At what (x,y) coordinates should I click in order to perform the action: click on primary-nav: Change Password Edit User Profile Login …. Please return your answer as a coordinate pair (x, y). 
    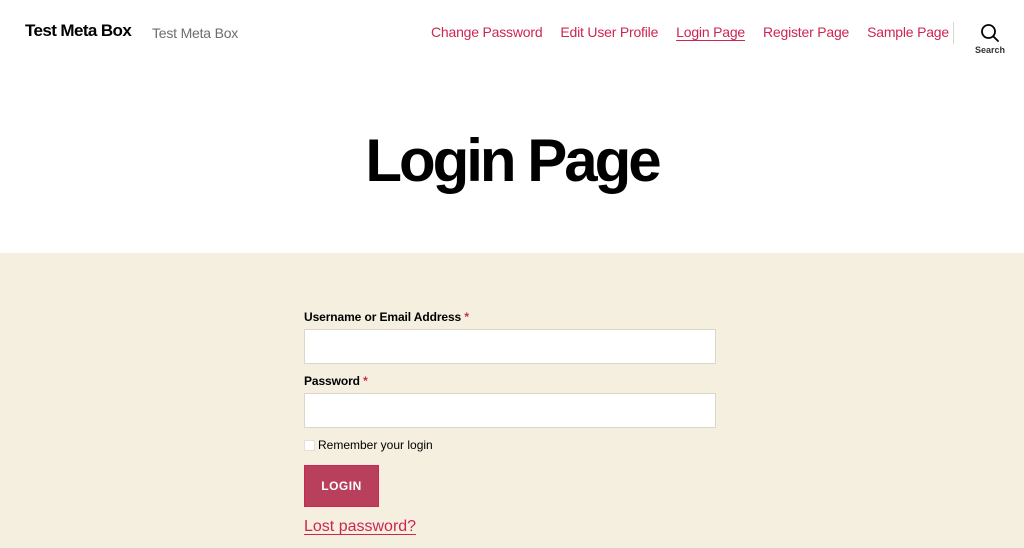
    Looking at the image, I should click on (699, 32).